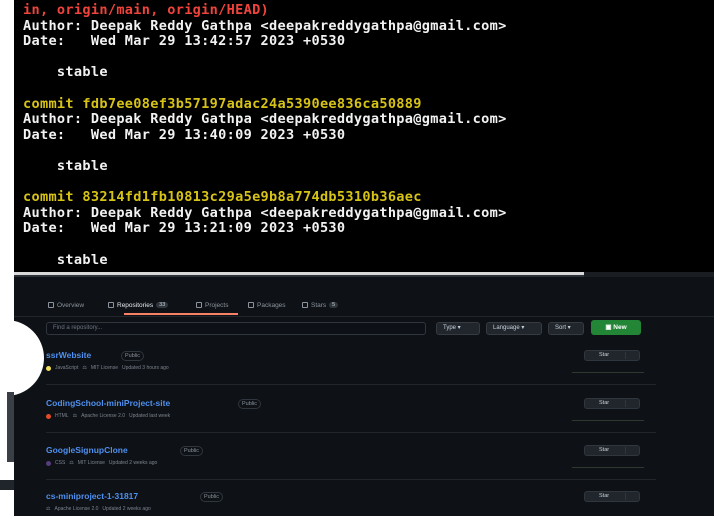 The image size is (719, 516). I want to click on terminal-line: Date: Wed Mar 29 13:21:09 2023 +0530, so click(184, 228).